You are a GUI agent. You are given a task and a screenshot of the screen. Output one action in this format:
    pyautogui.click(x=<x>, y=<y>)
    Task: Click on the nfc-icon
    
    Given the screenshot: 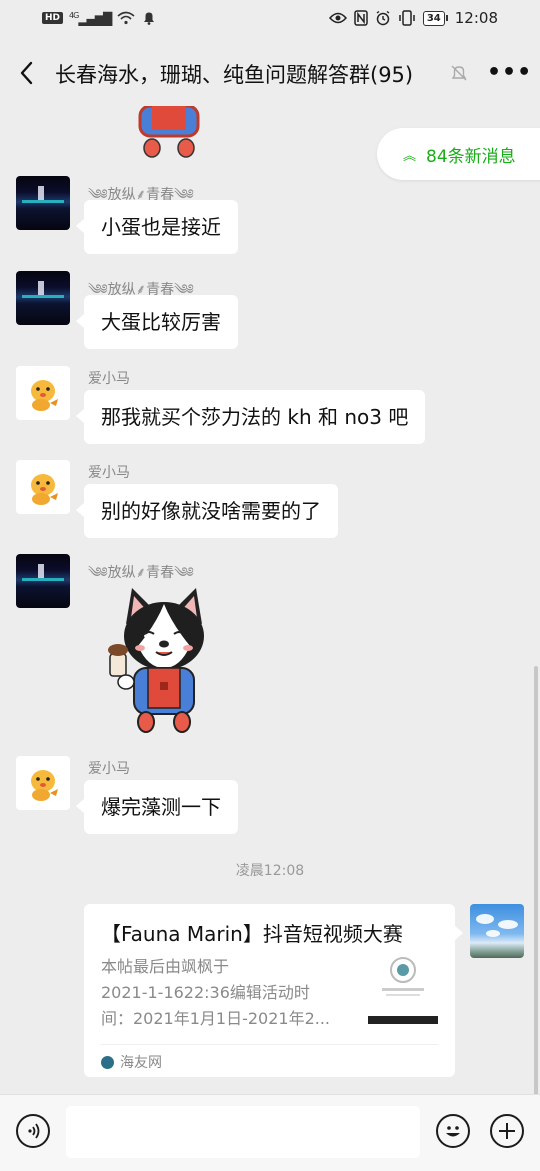 What is the action you would take?
    pyautogui.click(x=361, y=18)
    